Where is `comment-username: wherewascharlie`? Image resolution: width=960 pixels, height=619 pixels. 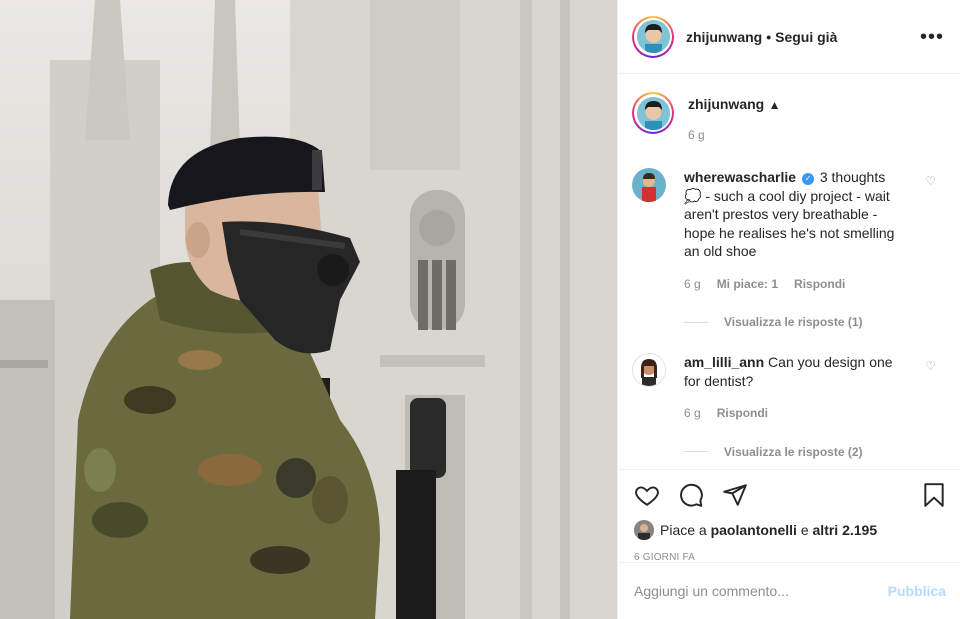 comment-username: wherewascharlie is located at coordinates (740, 177).